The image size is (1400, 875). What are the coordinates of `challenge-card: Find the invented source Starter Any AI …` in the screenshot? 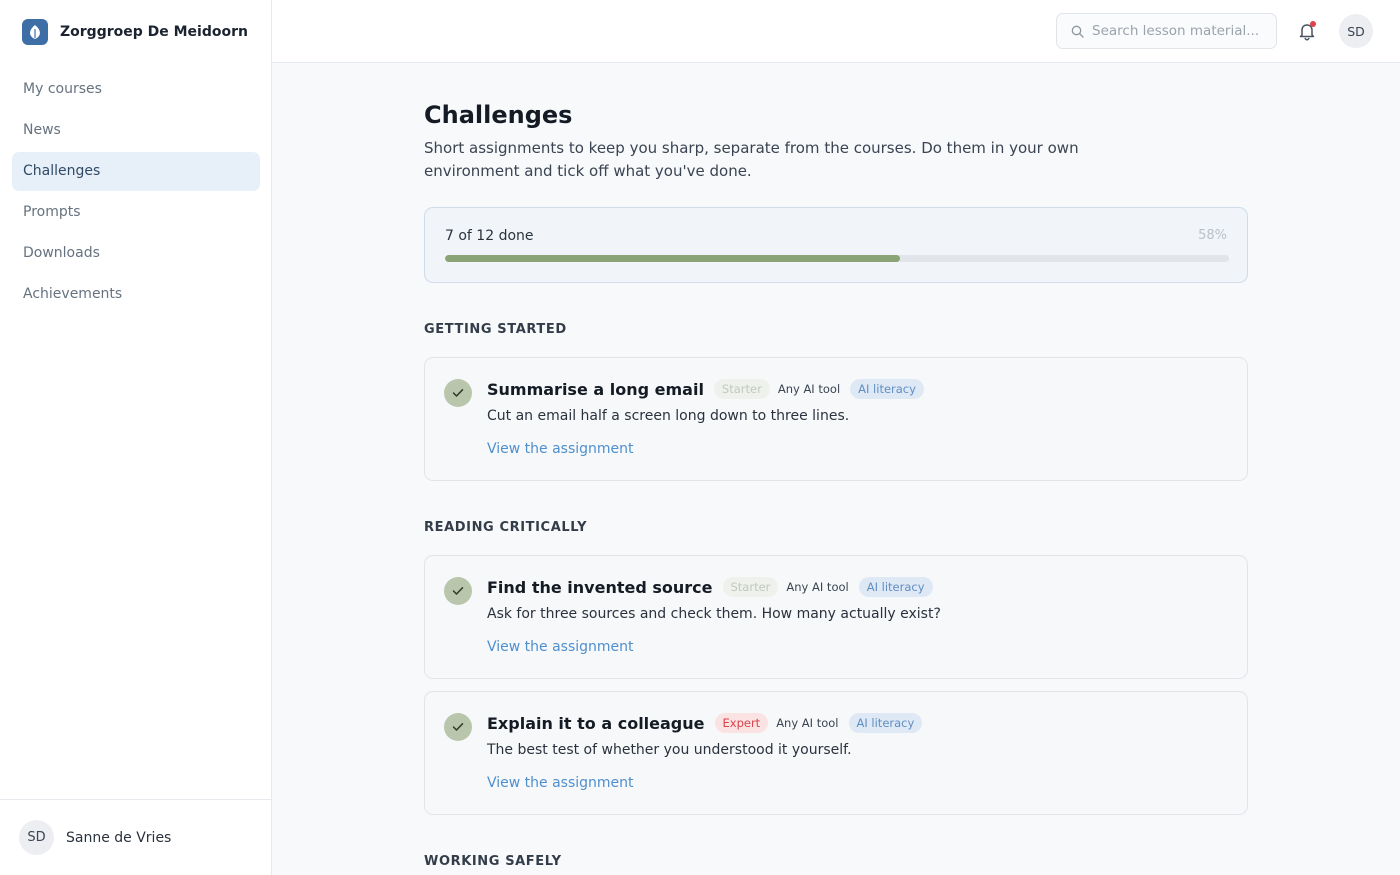 It's located at (836, 617).